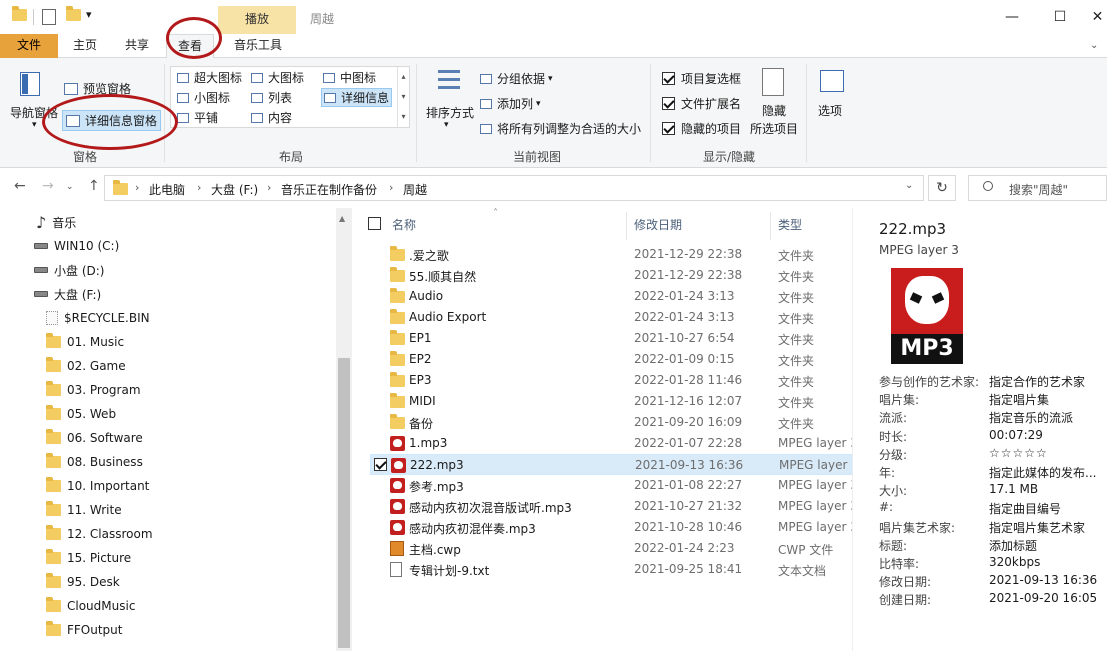 This screenshot has height=651, width=1107. Describe the element at coordinates (168, 606) in the screenshot. I see `nav-item: CloudMusic` at that location.